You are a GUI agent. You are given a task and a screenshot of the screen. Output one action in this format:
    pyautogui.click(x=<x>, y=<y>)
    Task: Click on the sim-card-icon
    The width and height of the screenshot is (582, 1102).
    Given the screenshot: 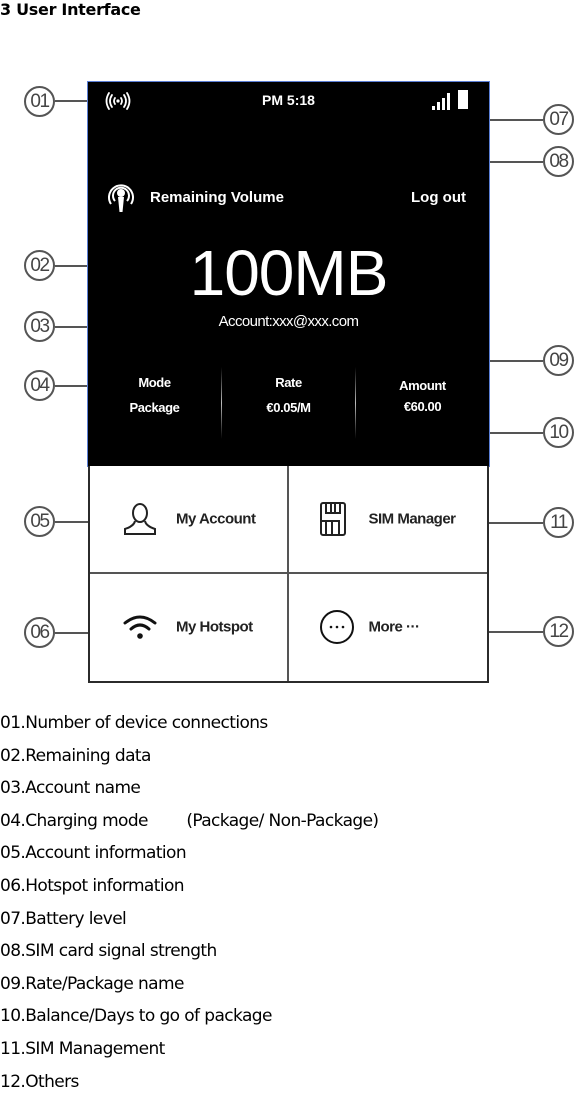 What is the action you would take?
    pyautogui.click(x=332, y=518)
    